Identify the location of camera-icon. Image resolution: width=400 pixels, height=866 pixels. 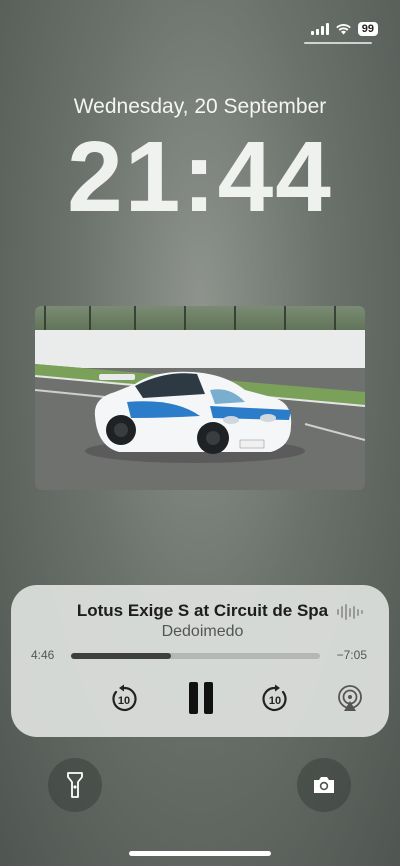
(324, 785).